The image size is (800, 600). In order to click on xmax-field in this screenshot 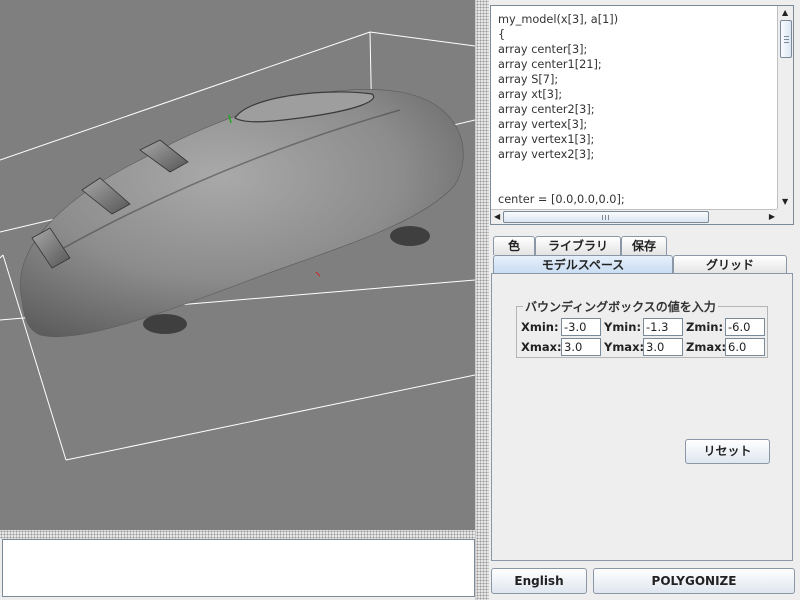, I will do `click(581, 347)`.